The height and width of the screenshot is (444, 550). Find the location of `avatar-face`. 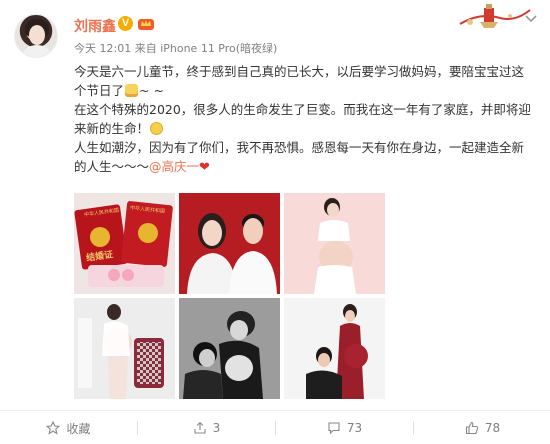

avatar-face is located at coordinates (37, 35).